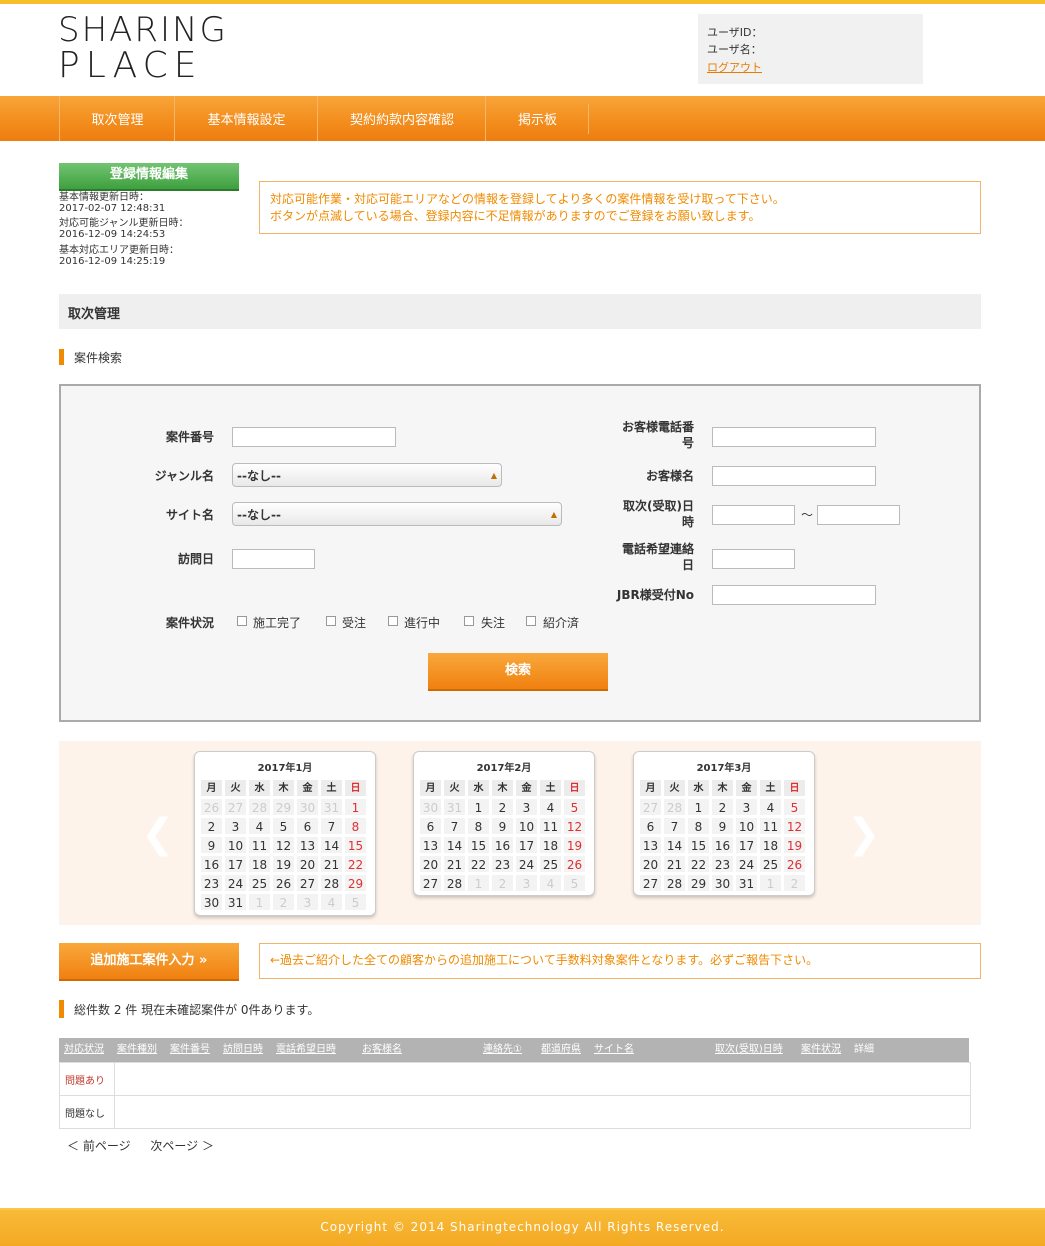  I want to click on visit-date-input, so click(273, 559).